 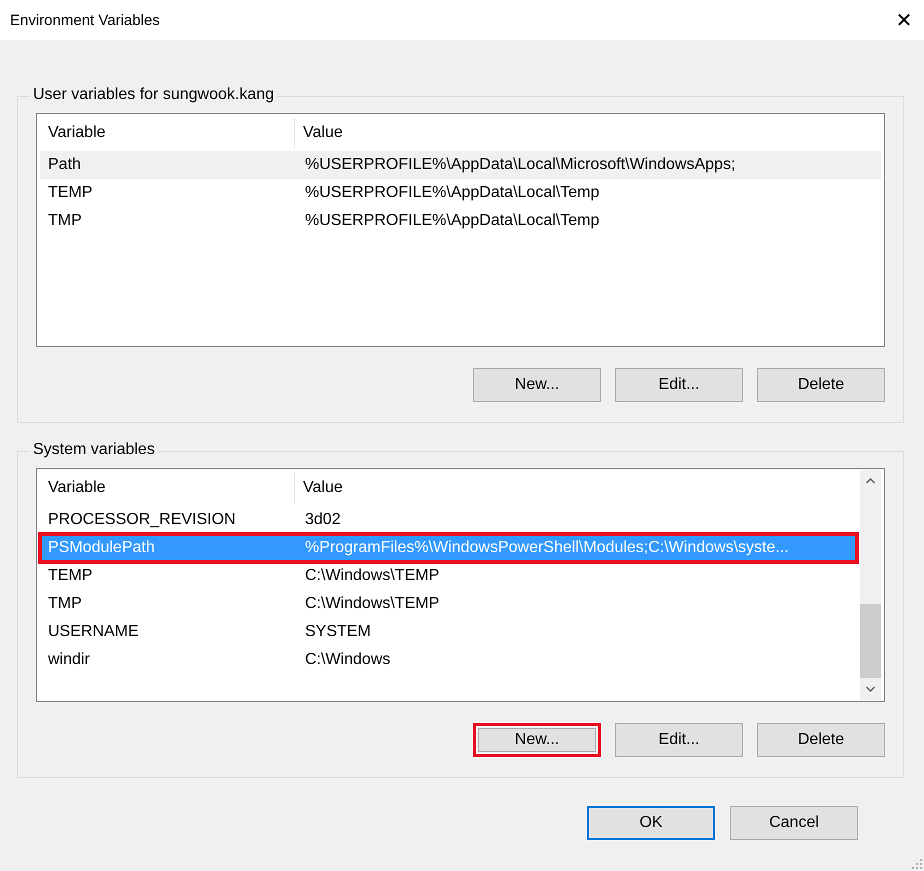 What do you see at coordinates (142, 520) in the screenshot?
I see `variable-name: PROCESSOR_REVISION` at bounding box center [142, 520].